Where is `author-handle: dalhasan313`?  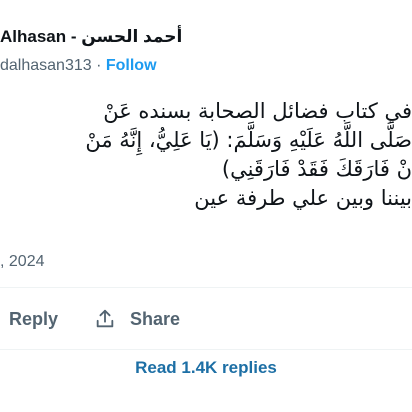
author-handle: dalhasan313 is located at coordinates (46, 65).